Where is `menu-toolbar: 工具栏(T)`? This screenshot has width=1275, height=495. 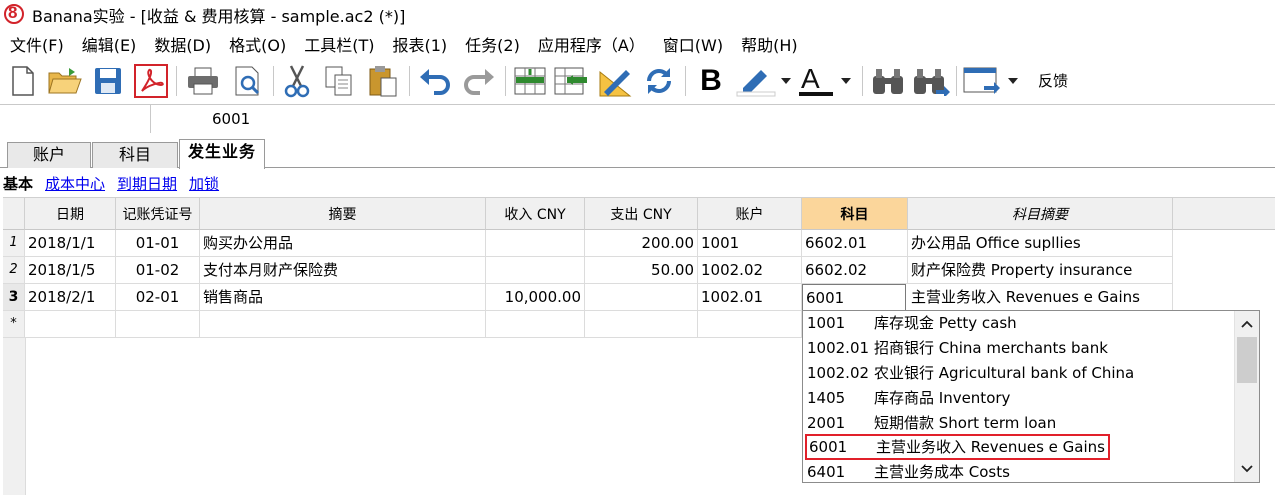
menu-toolbar: 工具栏(T) is located at coordinates (339, 44).